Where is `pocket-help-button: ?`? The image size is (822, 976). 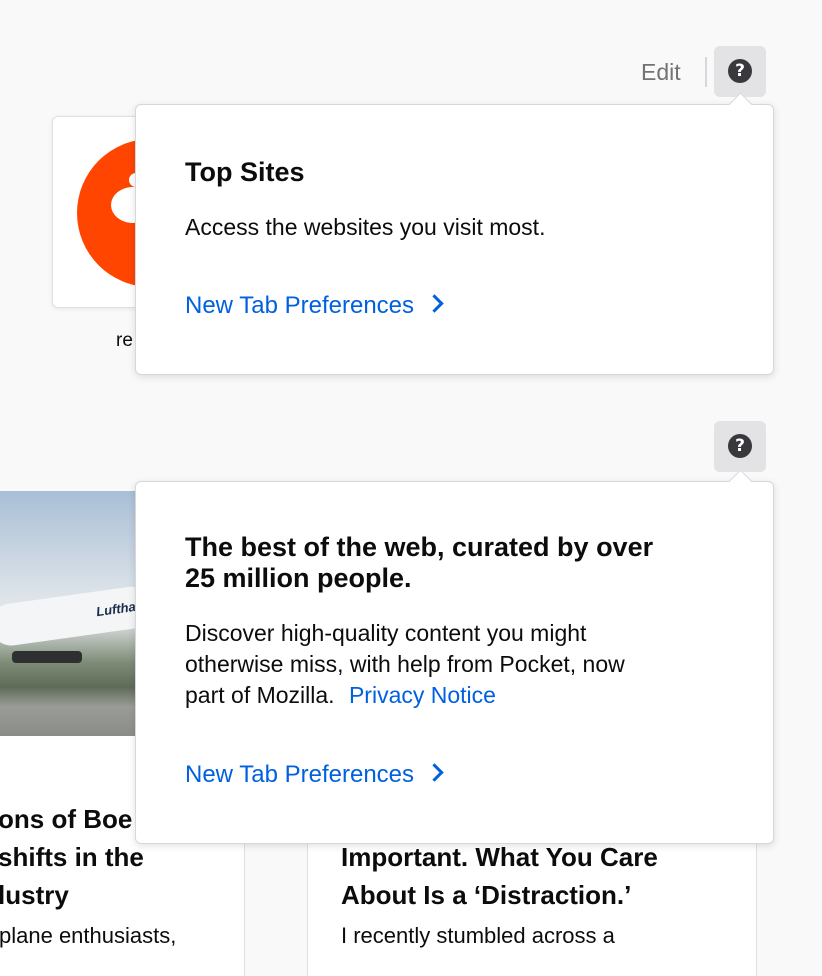 pocket-help-button: ? is located at coordinates (740, 446).